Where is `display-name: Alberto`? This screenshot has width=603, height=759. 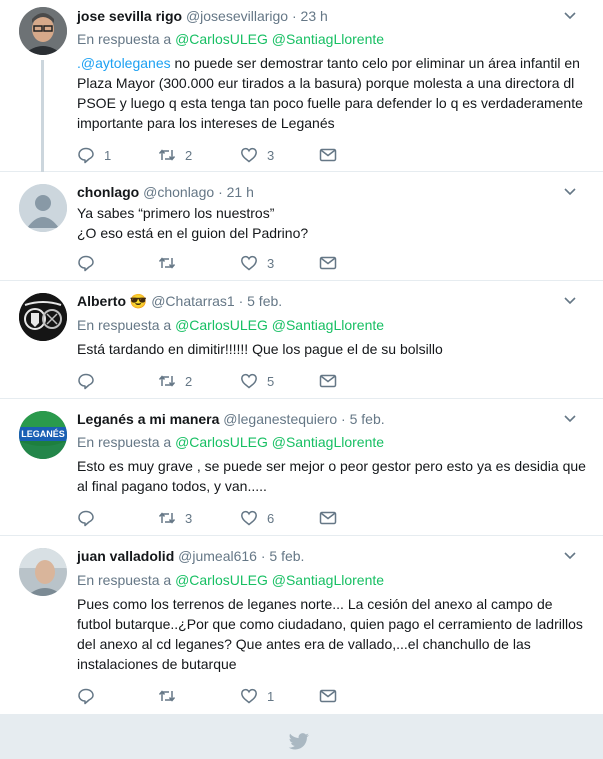
display-name: Alberto is located at coordinates (101, 301).